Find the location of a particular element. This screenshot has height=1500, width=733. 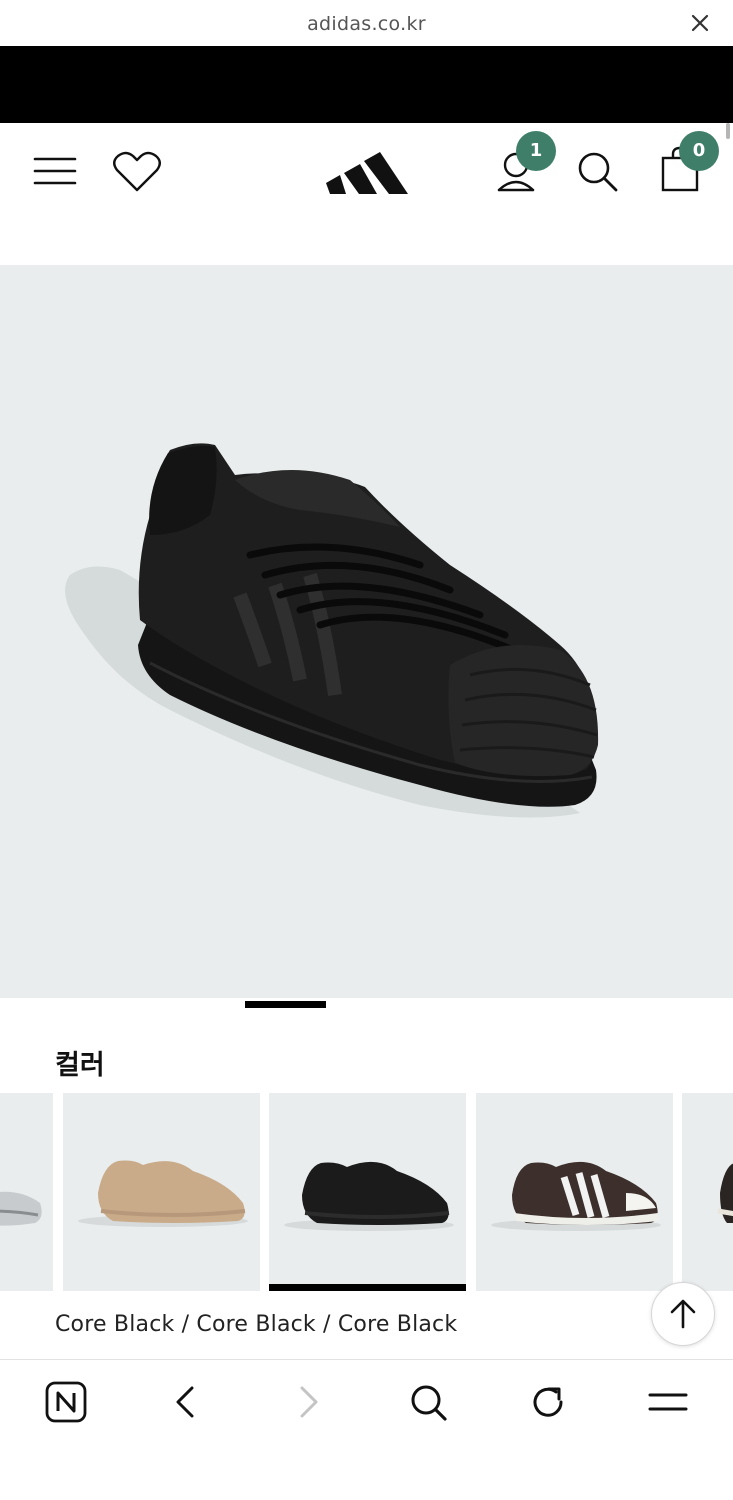

close-icon is located at coordinates (700, 23).